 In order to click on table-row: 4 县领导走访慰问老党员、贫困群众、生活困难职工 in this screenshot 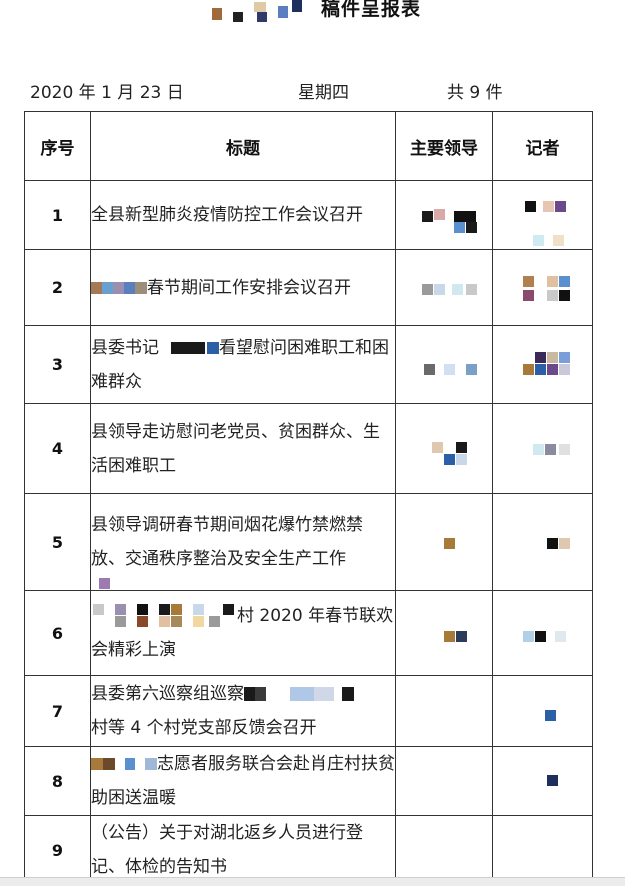, I will do `click(308, 448)`.